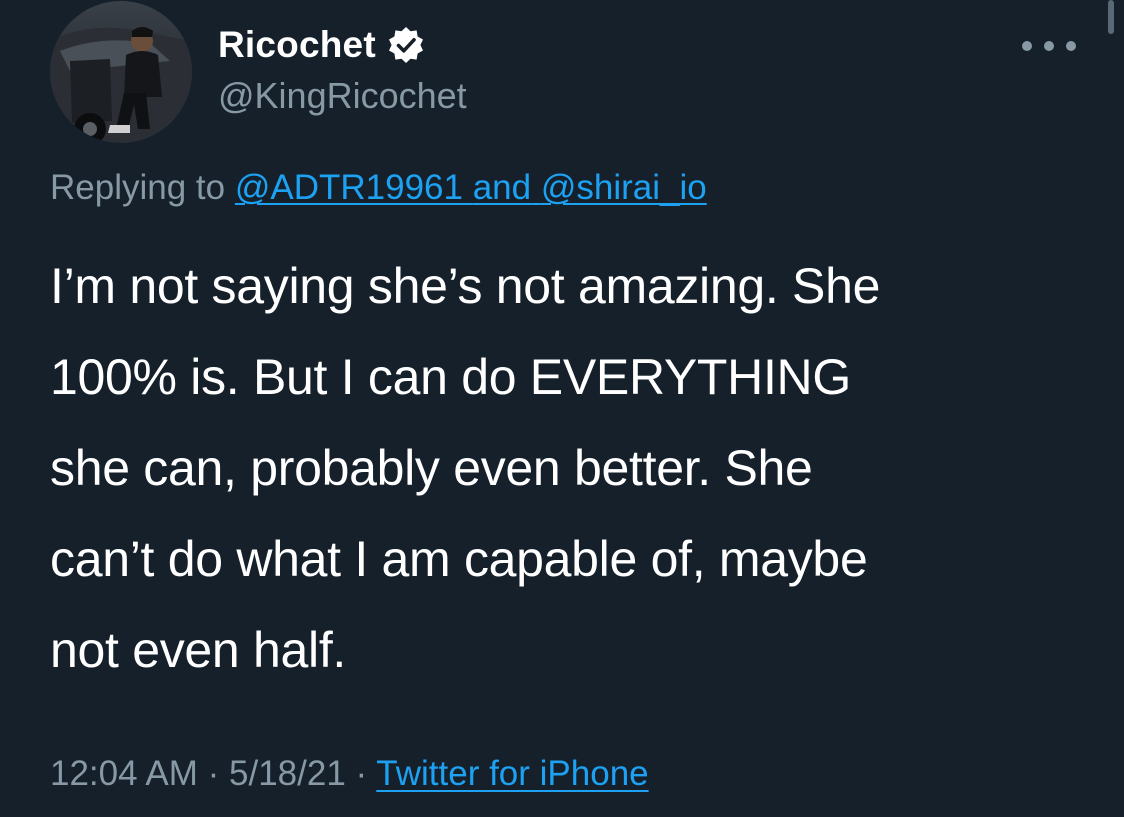 The image size is (1124, 817). What do you see at coordinates (405, 45) in the screenshot?
I see `verified-badge-icon` at bounding box center [405, 45].